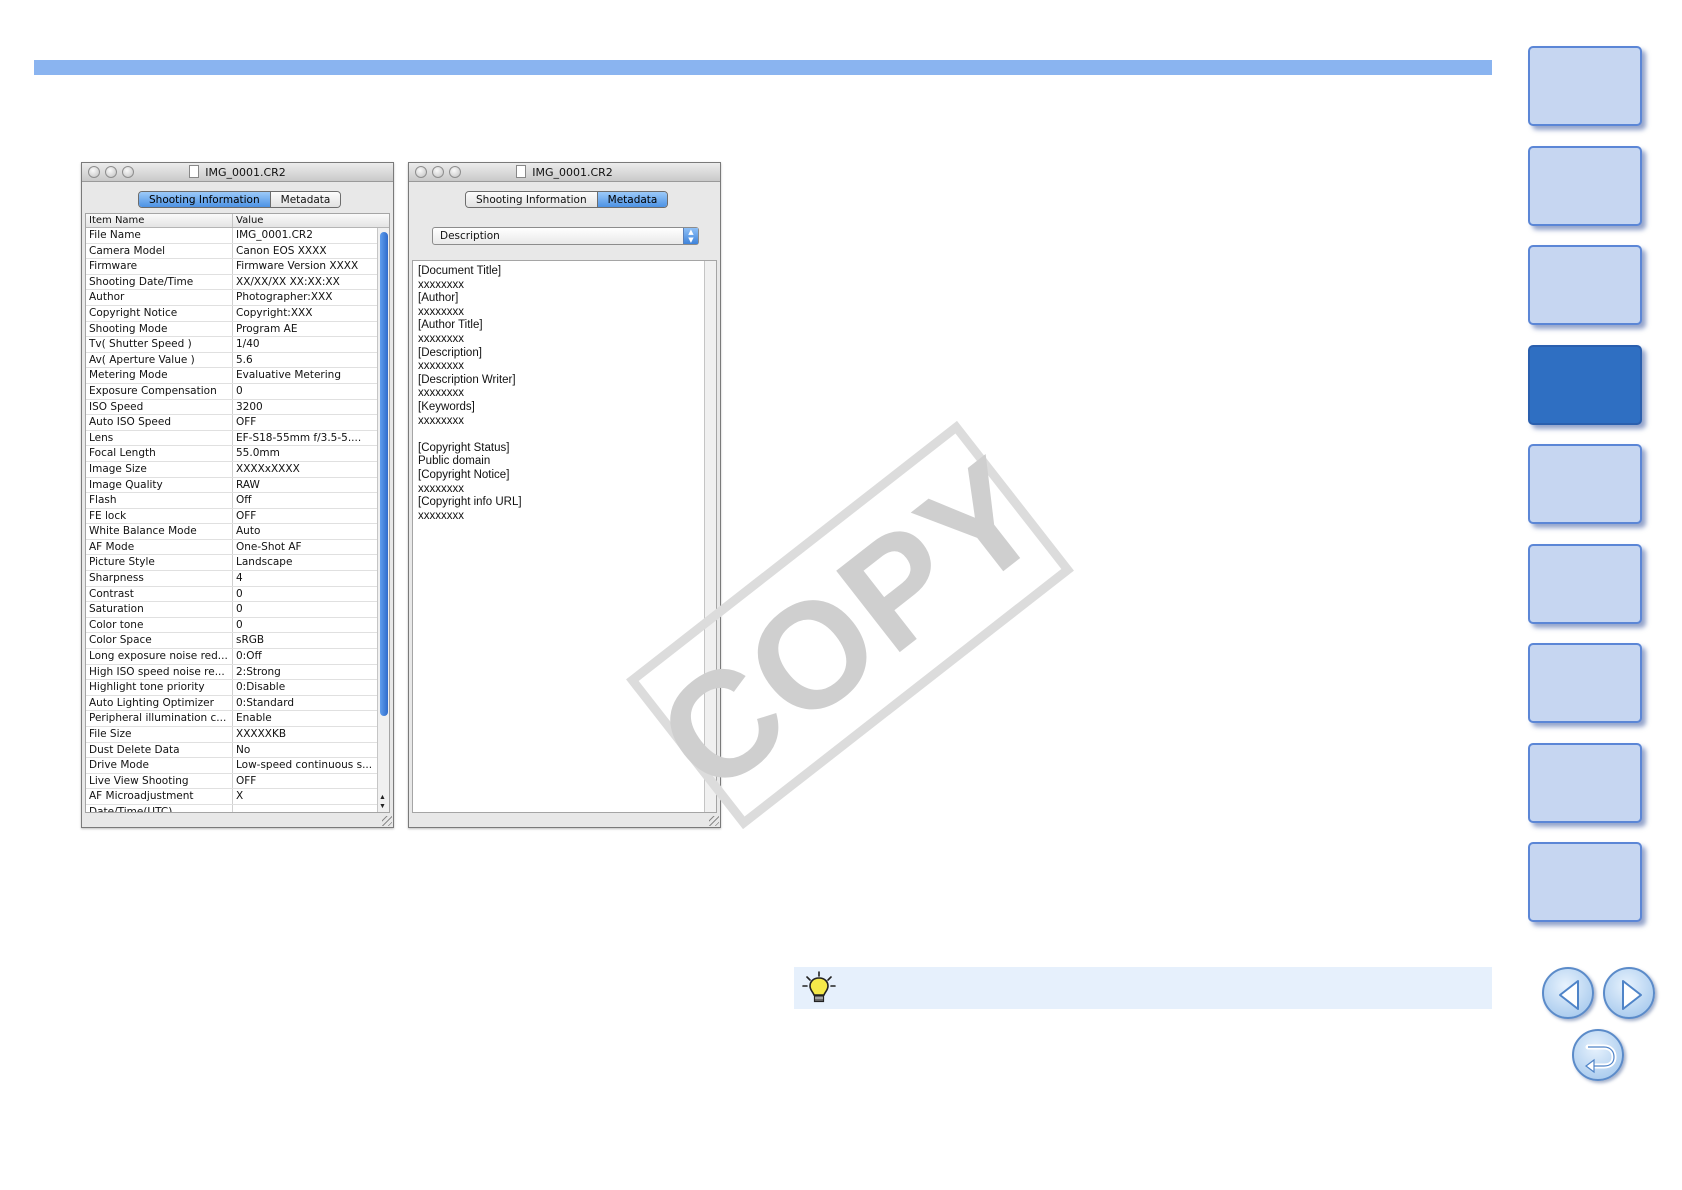 This screenshot has width=1682, height=1190. I want to click on dropdown-value: Description, so click(470, 236).